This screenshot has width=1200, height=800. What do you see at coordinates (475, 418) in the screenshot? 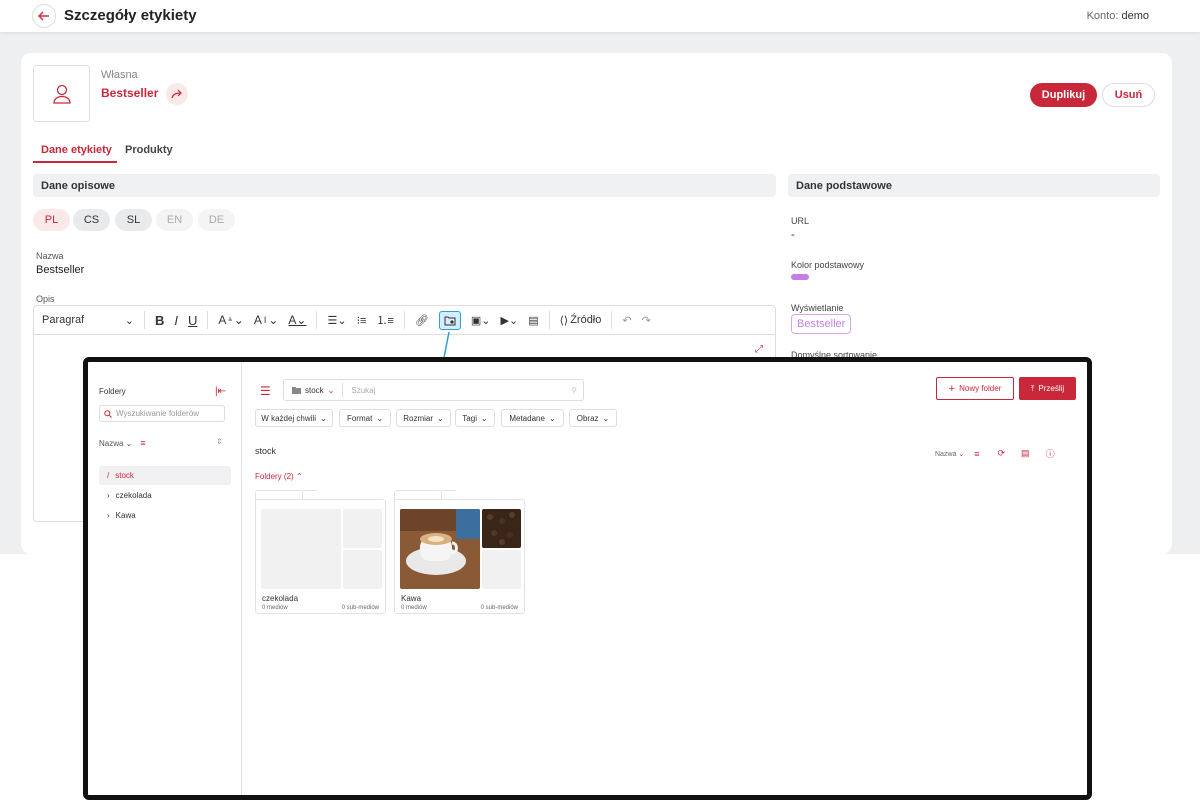
I see `filter-tags: Tagi ⌄` at bounding box center [475, 418].